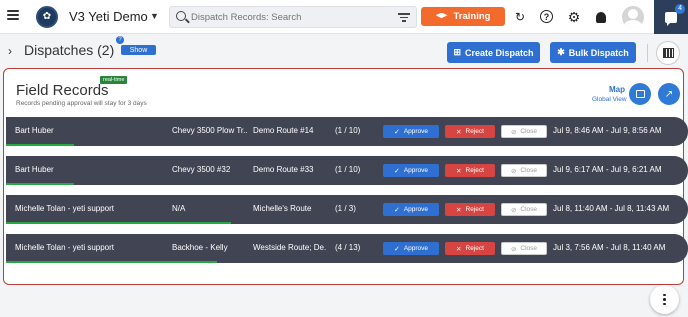 The image size is (688, 317). What do you see at coordinates (181, 16) in the screenshot?
I see `search-icon` at bounding box center [181, 16].